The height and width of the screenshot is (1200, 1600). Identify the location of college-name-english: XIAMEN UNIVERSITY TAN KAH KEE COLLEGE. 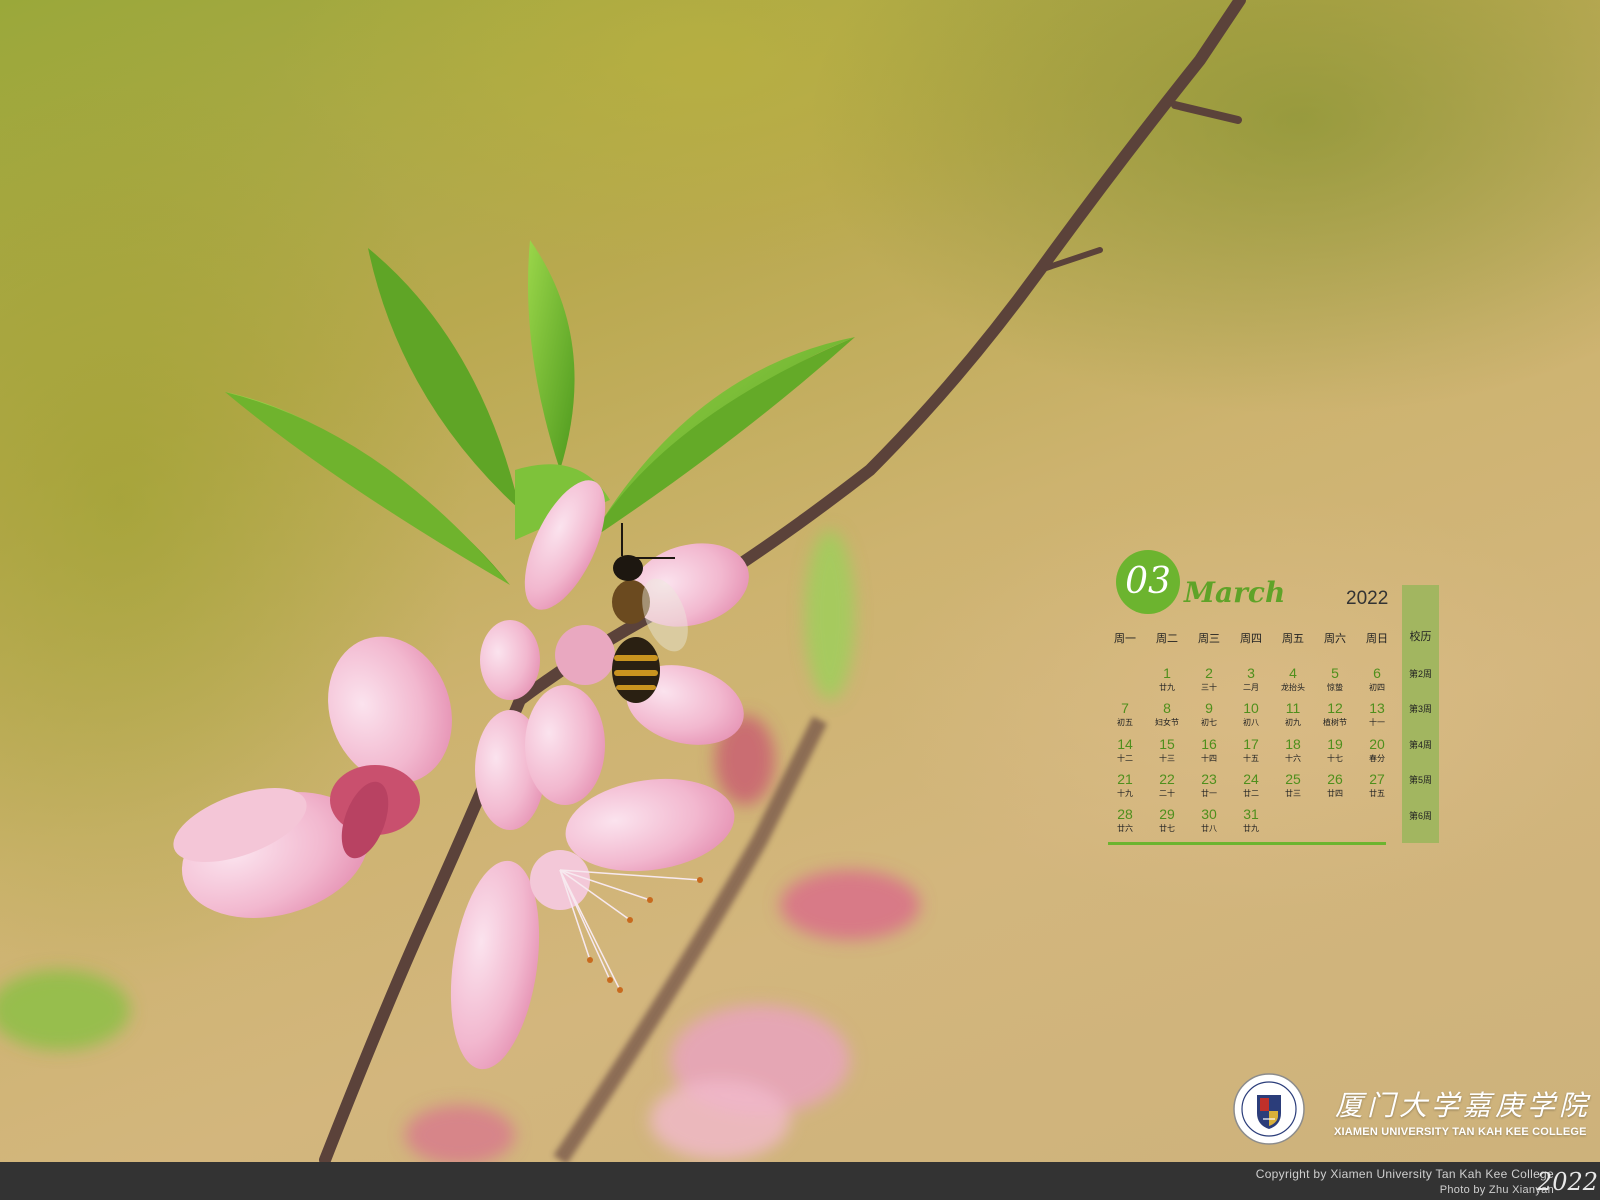
(1460, 1132).